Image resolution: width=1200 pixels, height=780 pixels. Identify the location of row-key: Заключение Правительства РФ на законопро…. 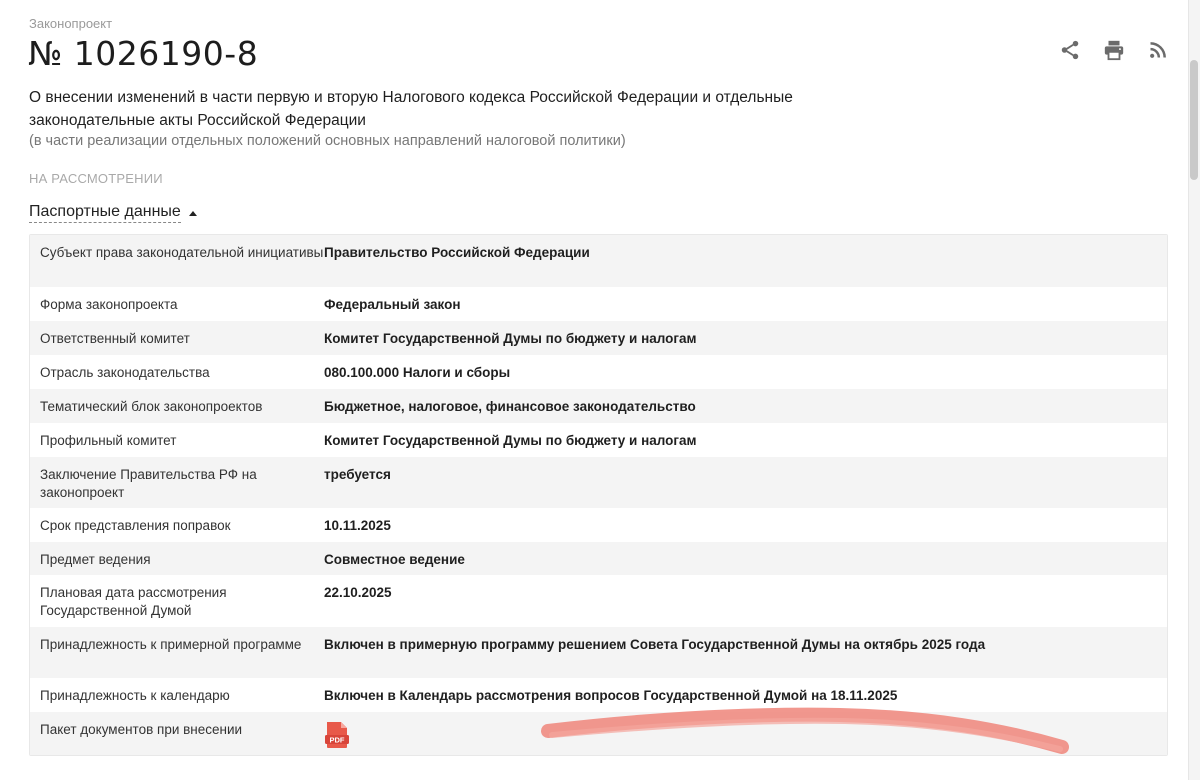
(148, 483).